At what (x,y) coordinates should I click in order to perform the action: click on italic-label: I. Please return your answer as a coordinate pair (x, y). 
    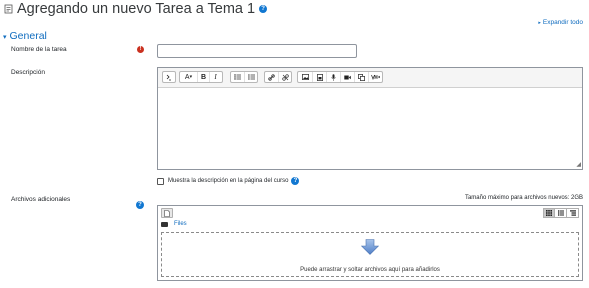
    Looking at the image, I should click on (215, 77).